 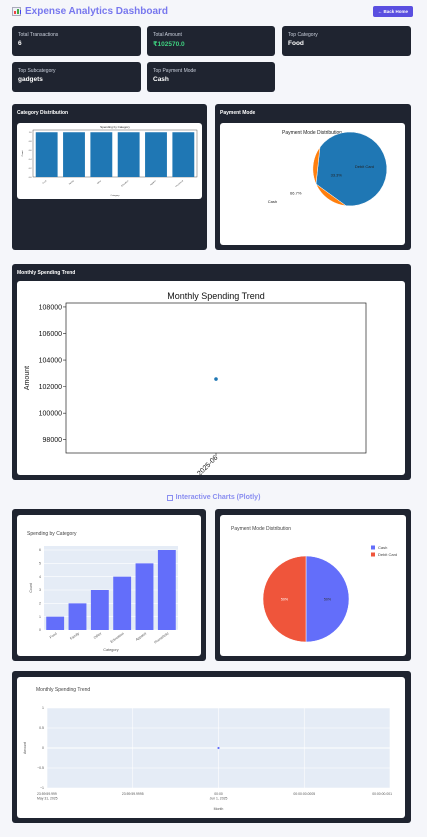 What do you see at coordinates (211, 41) in the screenshot?
I see `stat-total-amount: Total Amount ₹102570.0` at bounding box center [211, 41].